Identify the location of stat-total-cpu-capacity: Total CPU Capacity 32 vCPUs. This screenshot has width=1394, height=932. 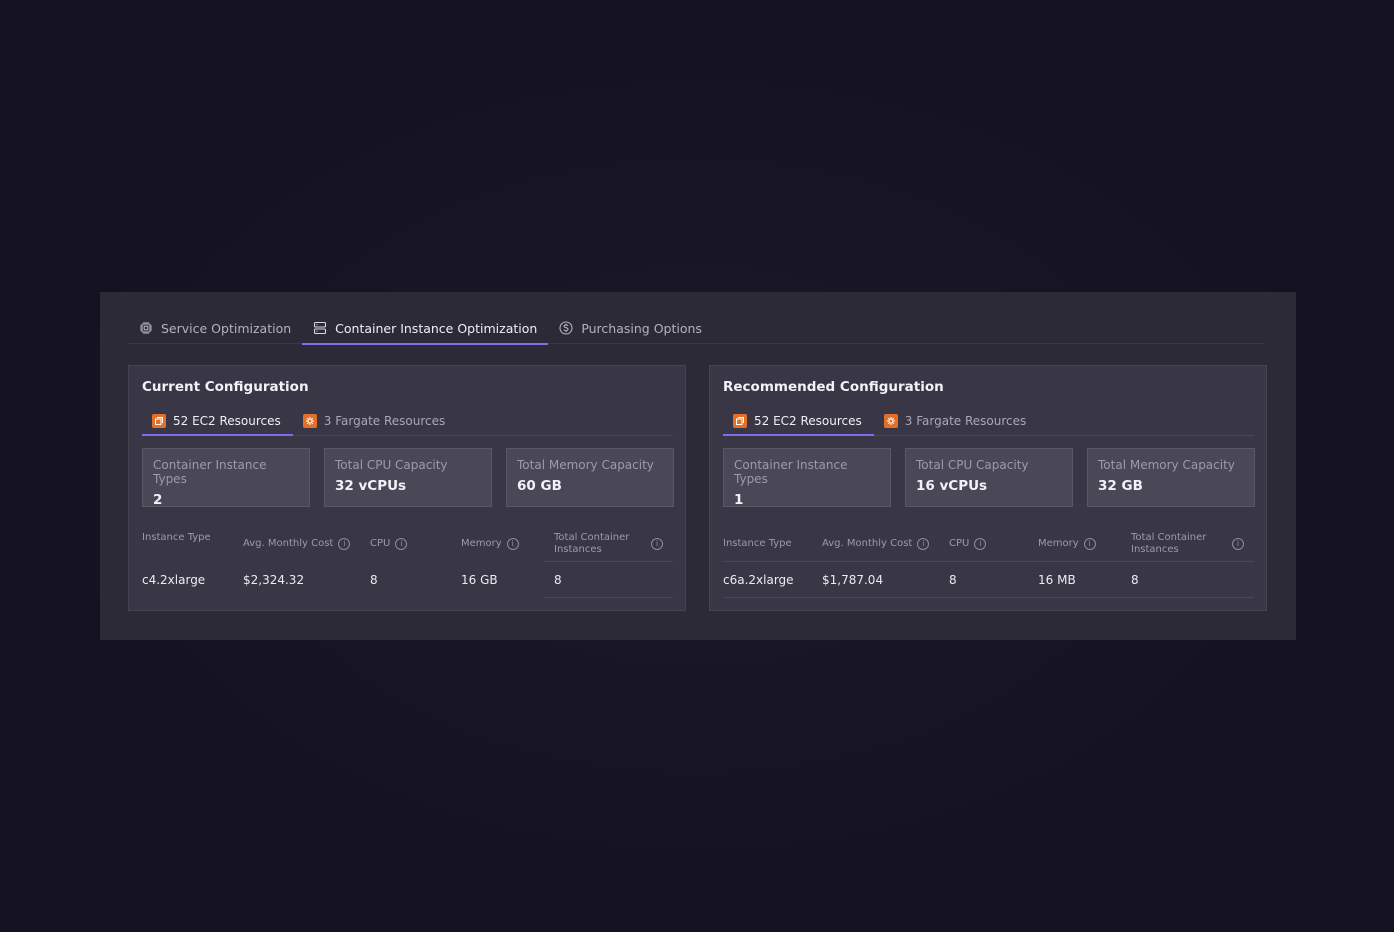
(408, 477).